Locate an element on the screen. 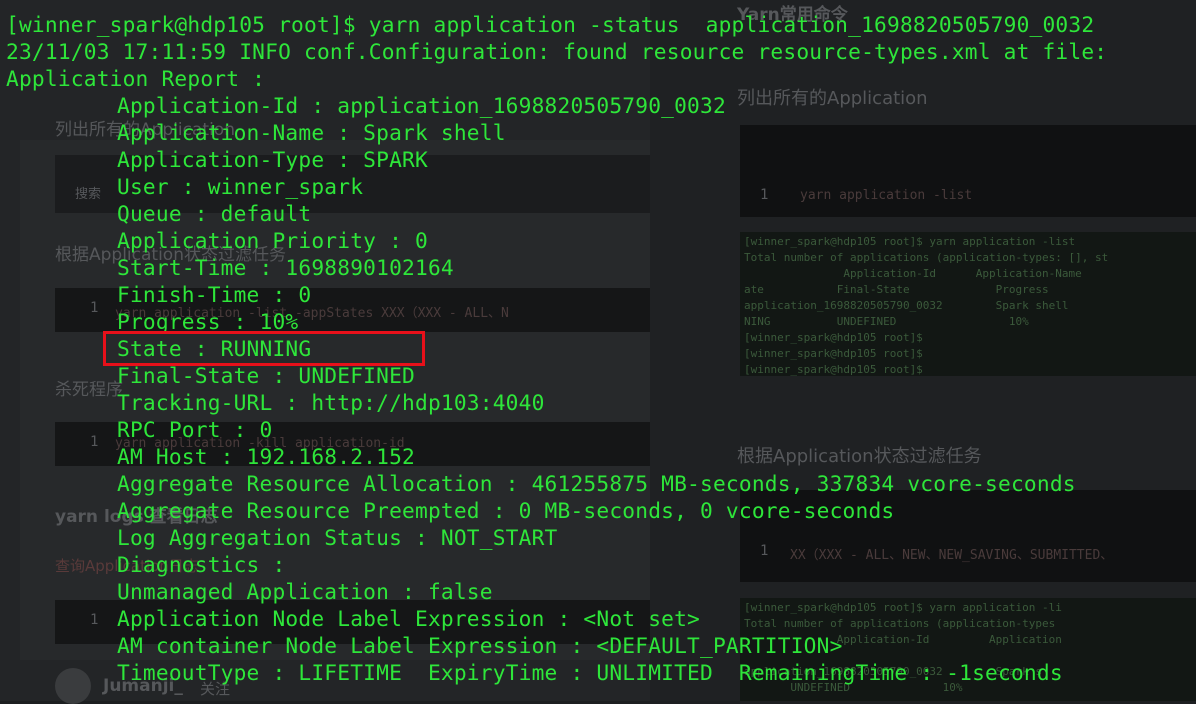  field-log-aggregation: Log Aggregation Status : NOT_START is located at coordinates (337, 537).